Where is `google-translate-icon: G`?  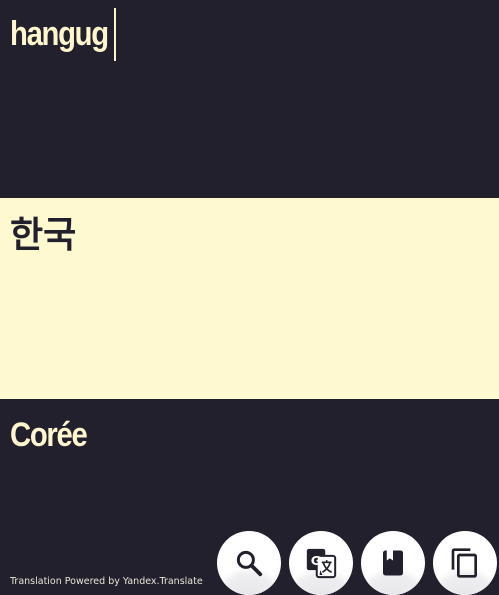 google-translate-icon: G is located at coordinates (321, 563).